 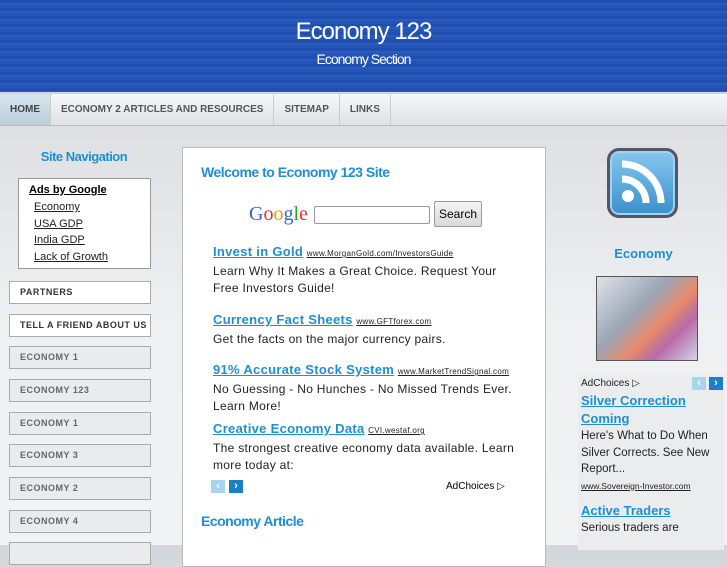 What do you see at coordinates (283, 319) in the screenshot?
I see `ad-title: Currency Fact Sheets` at bounding box center [283, 319].